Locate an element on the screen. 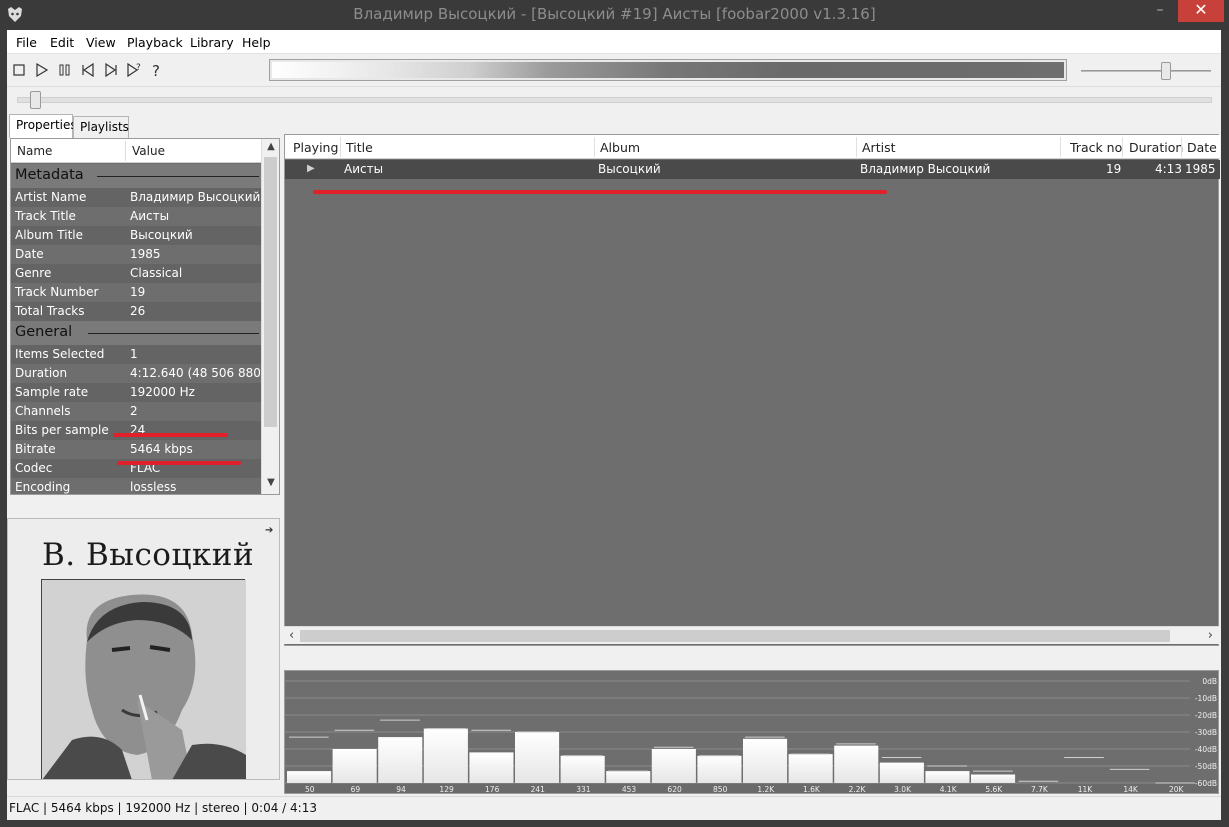 Image resolution: width=1229 pixels, height=827 pixels. play-icon is located at coordinates (42, 70).